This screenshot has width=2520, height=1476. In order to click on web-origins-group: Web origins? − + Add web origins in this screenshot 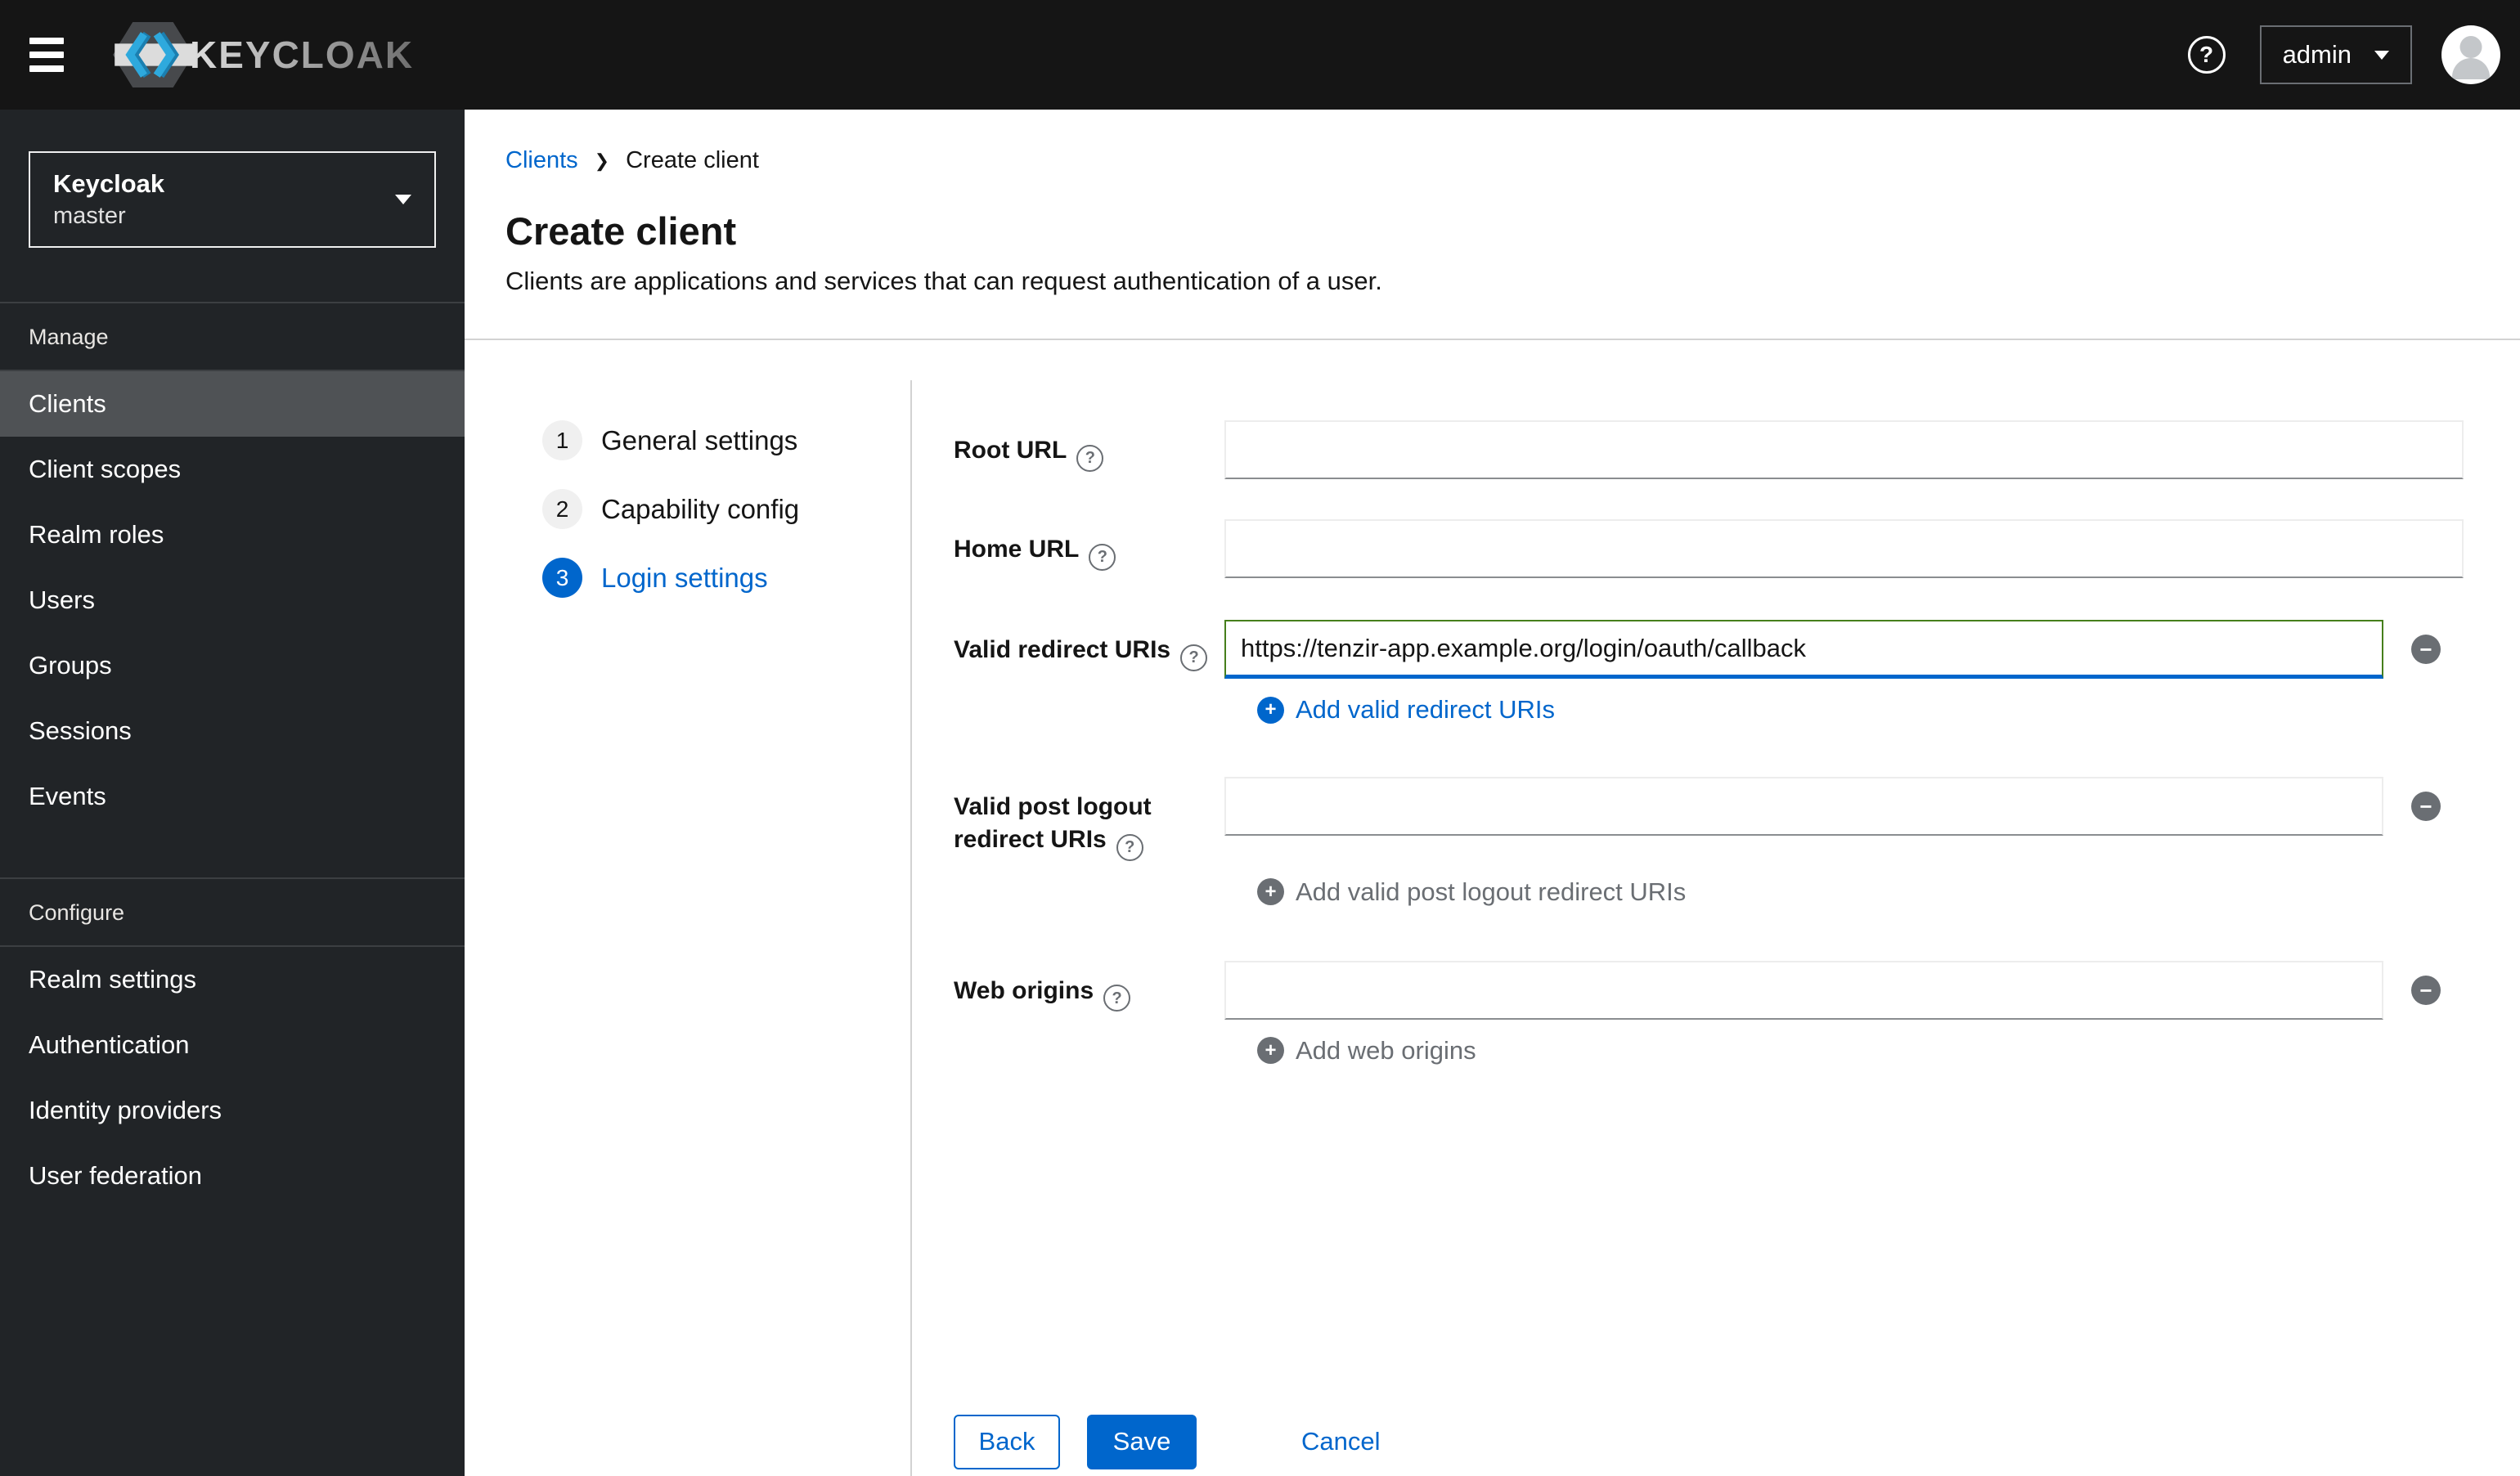, I will do `click(1737, 1014)`.